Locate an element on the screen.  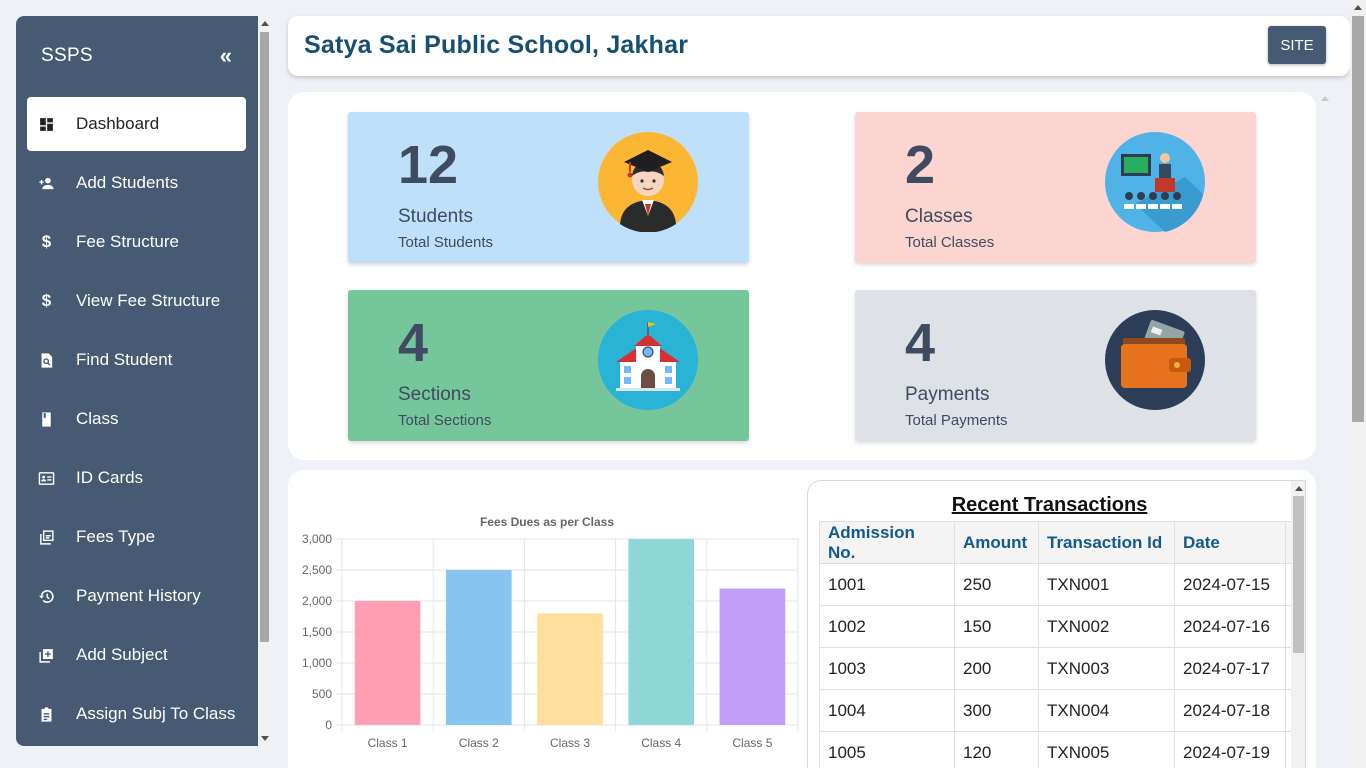
sidebar-item-label: Assign Subj To Class is located at coordinates (156, 713).